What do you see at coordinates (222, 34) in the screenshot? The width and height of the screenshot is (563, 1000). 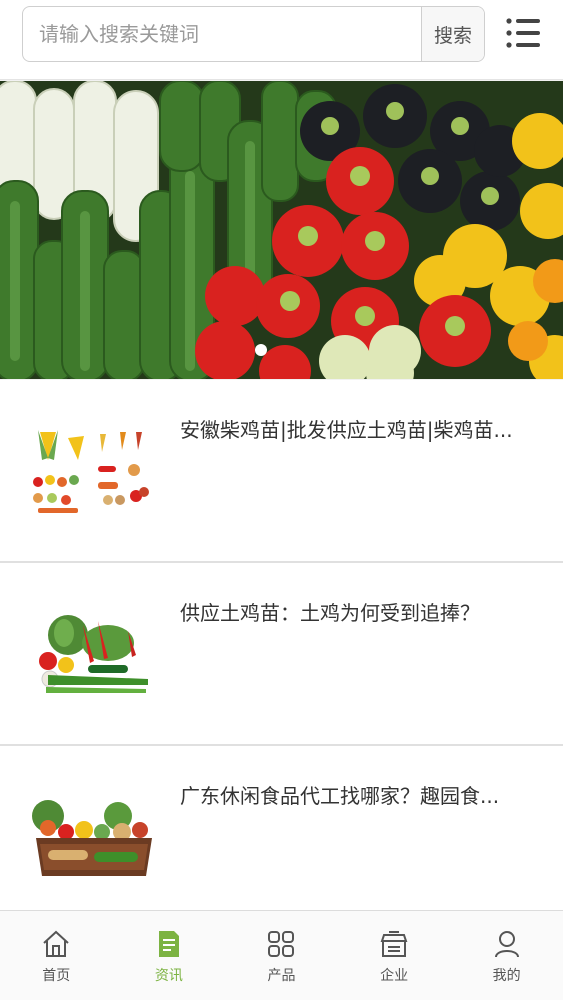 I see `search-input` at bounding box center [222, 34].